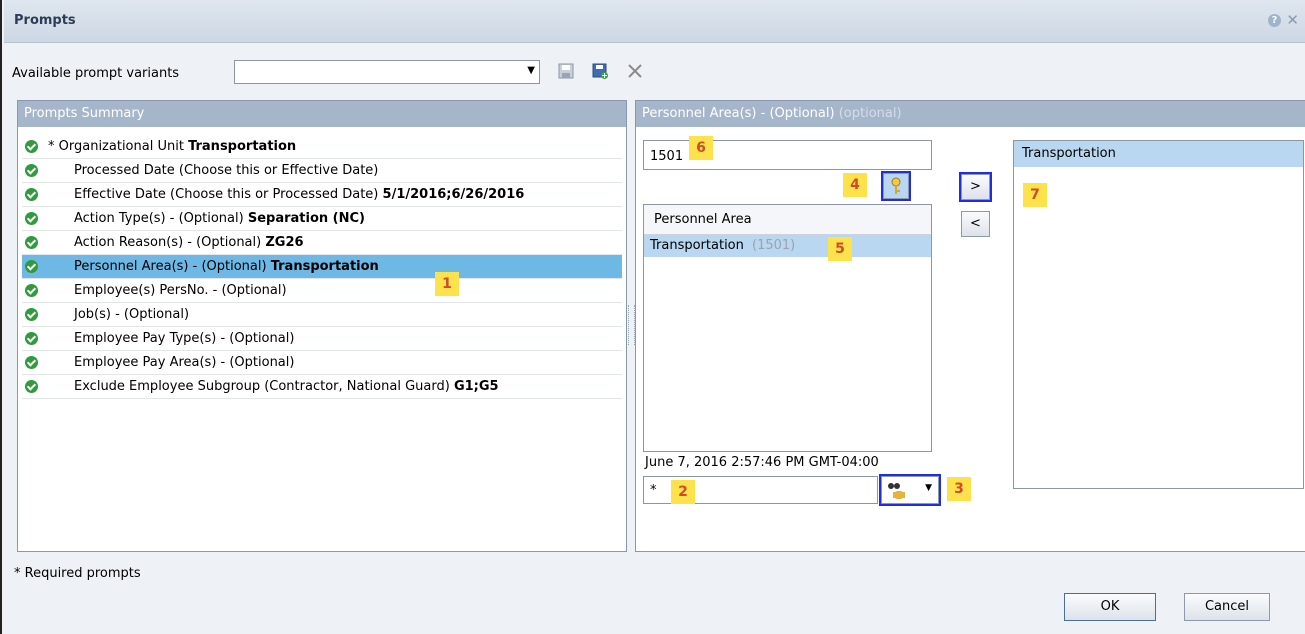 The image size is (1305, 634). I want to click on callout-badge-7: 7, so click(1035, 195).